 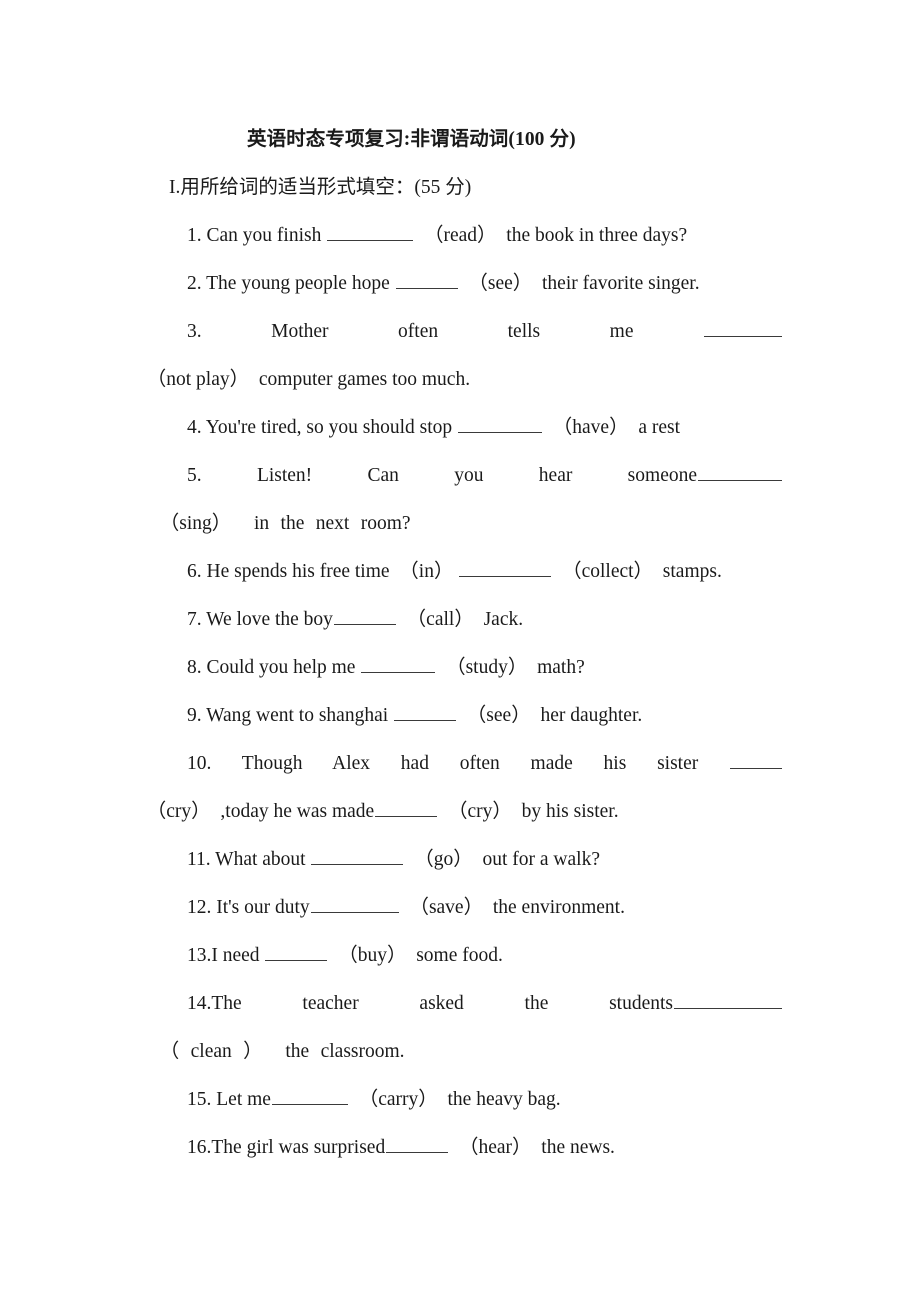 I want to click on exercise-text-before-blank: You're tired, so you should stop, so click(x=329, y=427).